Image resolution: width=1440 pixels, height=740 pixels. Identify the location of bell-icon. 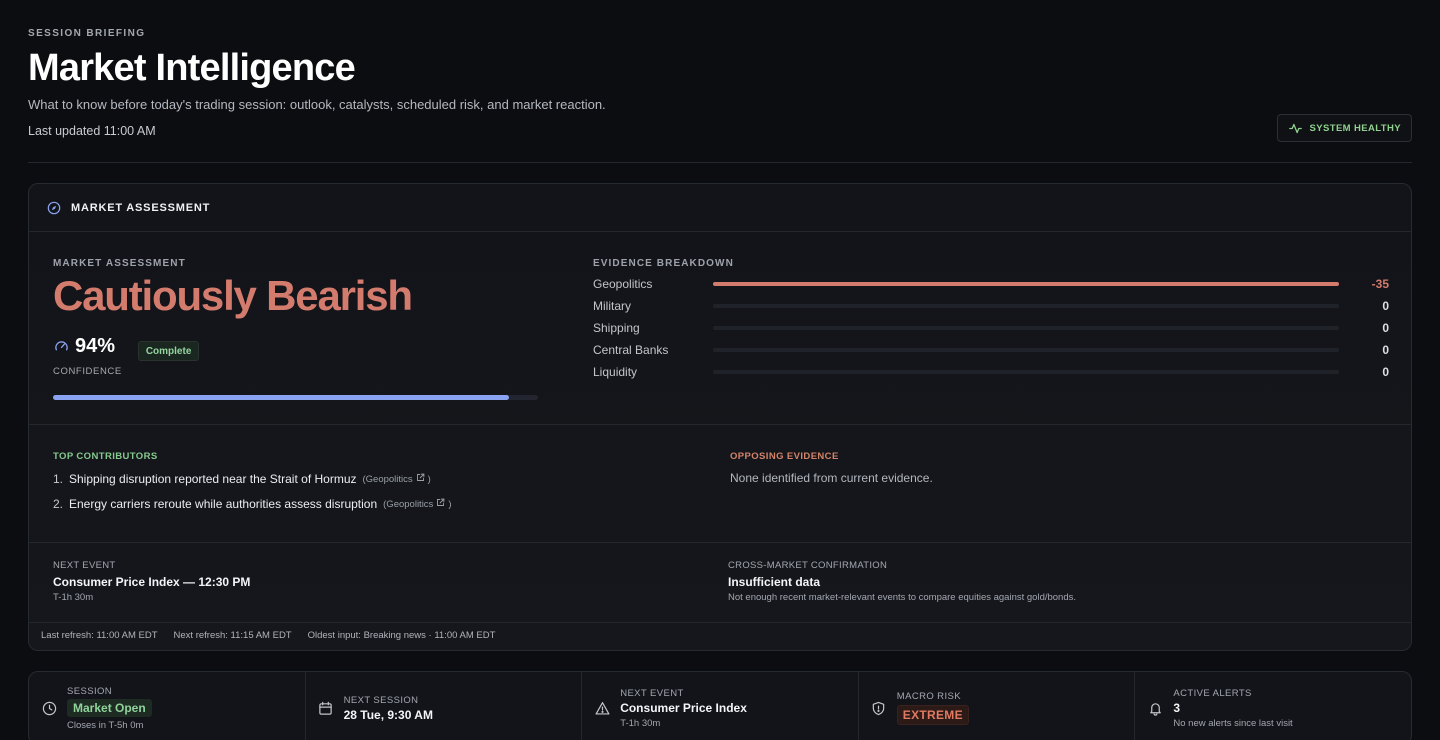
(1155, 708).